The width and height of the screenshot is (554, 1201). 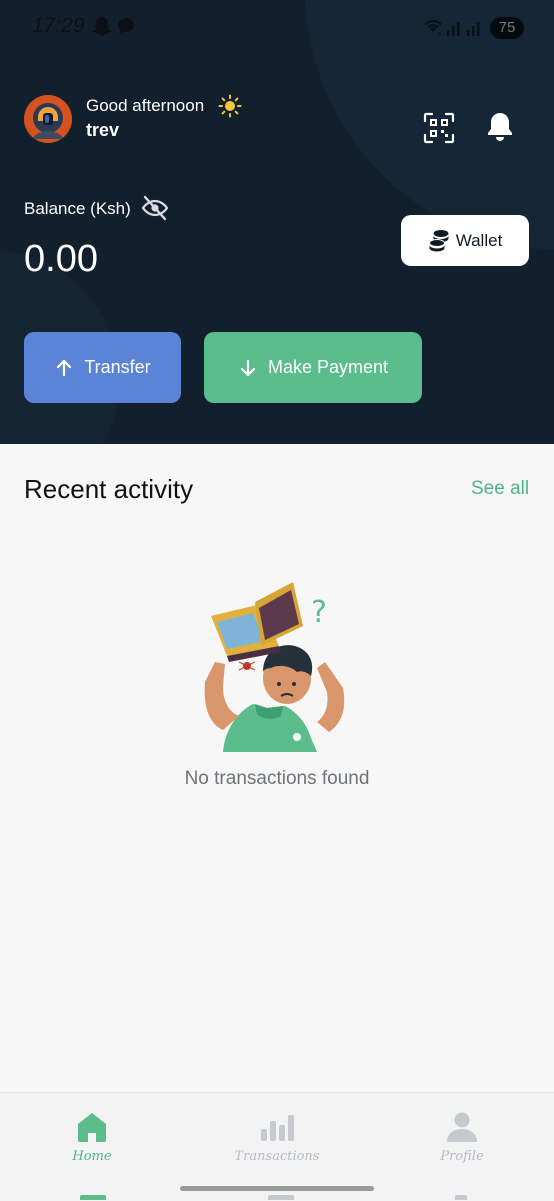 I want to click on battery-indicator: 75, so click(x=507, y=28).